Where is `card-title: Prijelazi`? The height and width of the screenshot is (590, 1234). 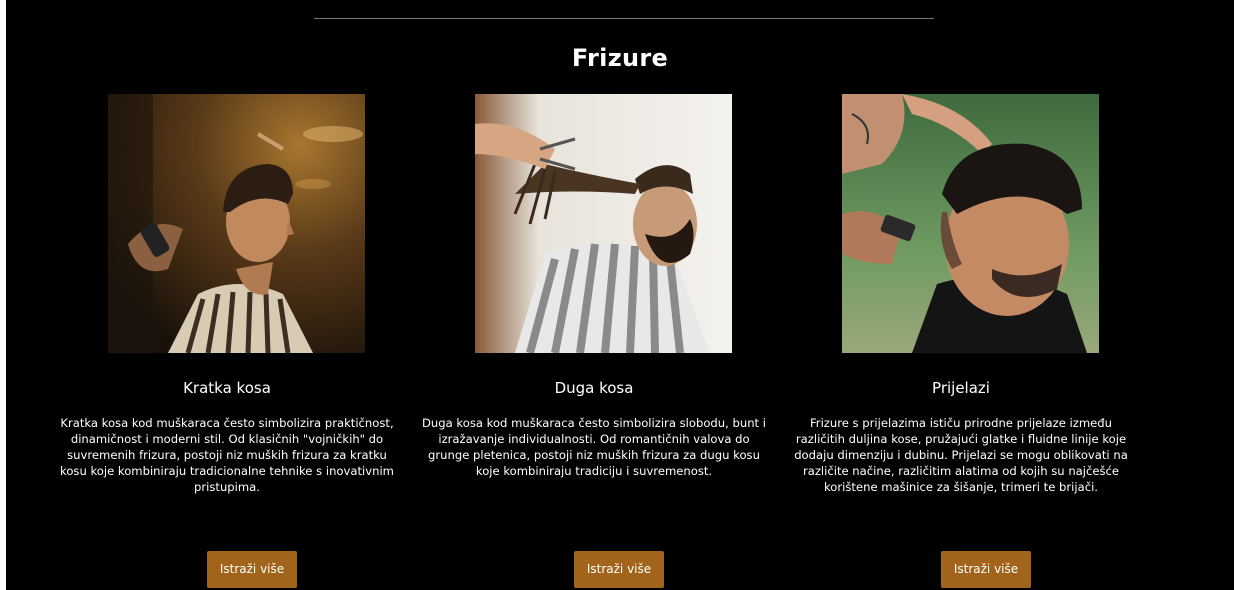 card-title: Prijelazi is located at coordinates (961, 388).